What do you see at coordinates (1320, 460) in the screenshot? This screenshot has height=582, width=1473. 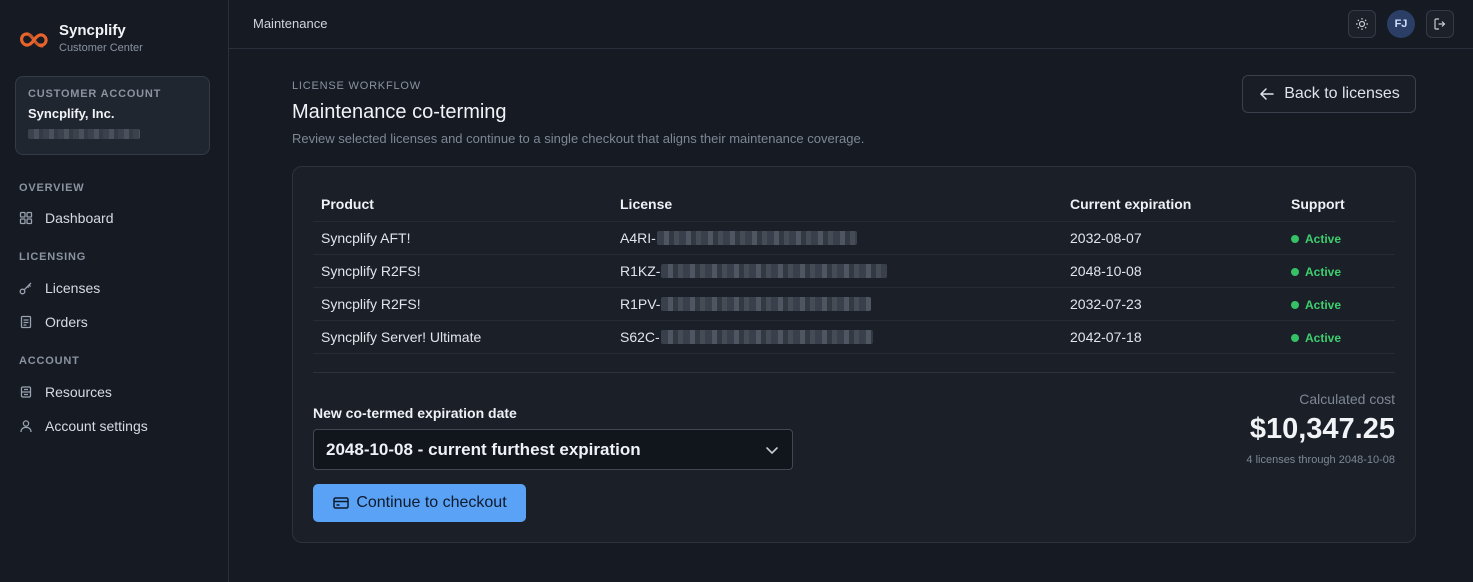 I see `calculated-cost-summary: 4 licenses through 2048-10-08` at bounding box center [1320, 460].